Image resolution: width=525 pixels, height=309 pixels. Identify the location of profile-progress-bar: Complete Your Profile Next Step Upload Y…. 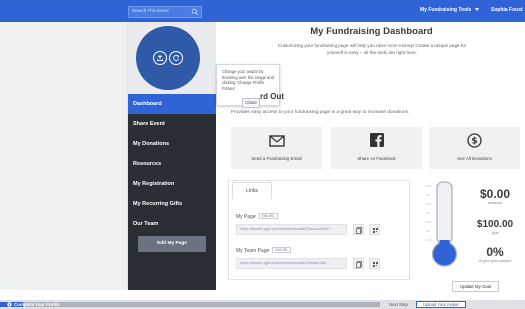
(262, 304).